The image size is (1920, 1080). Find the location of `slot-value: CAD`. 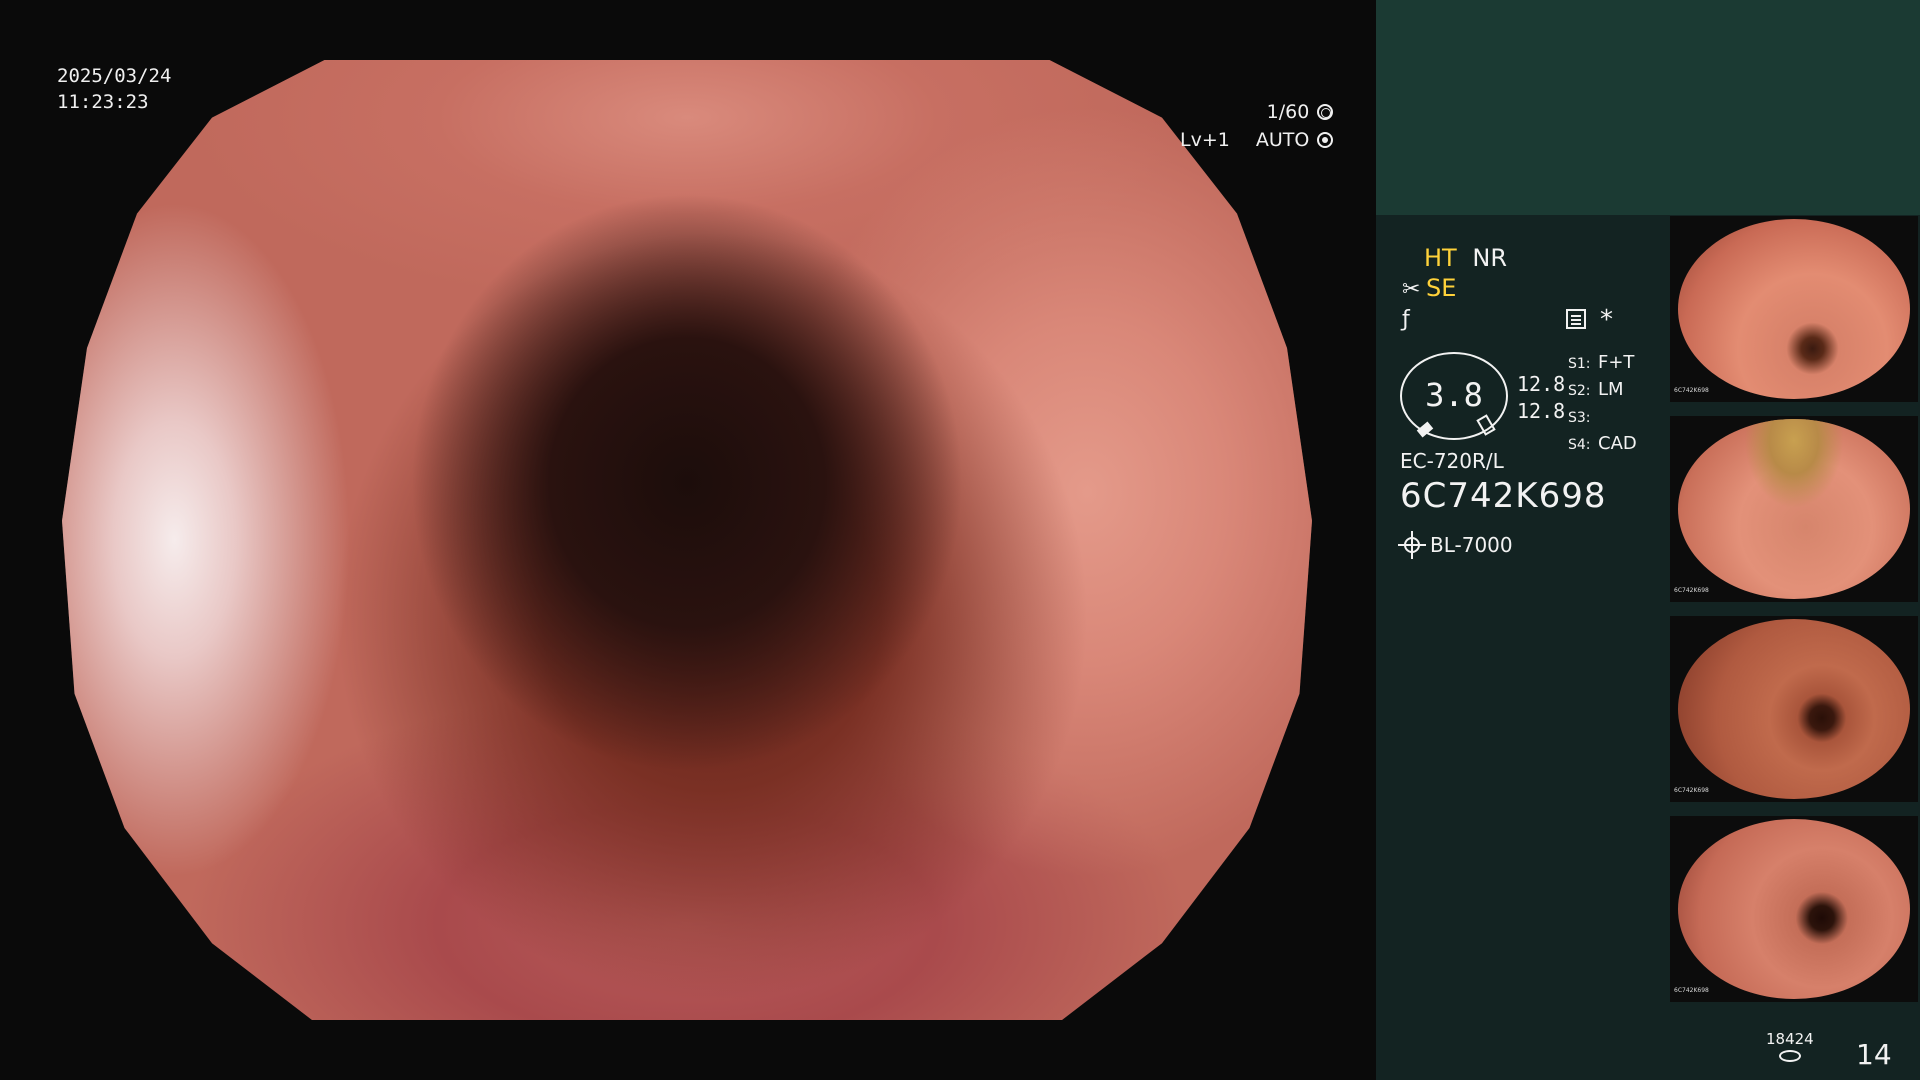

slot-value: CAD is located at coordinates (1617, 443).